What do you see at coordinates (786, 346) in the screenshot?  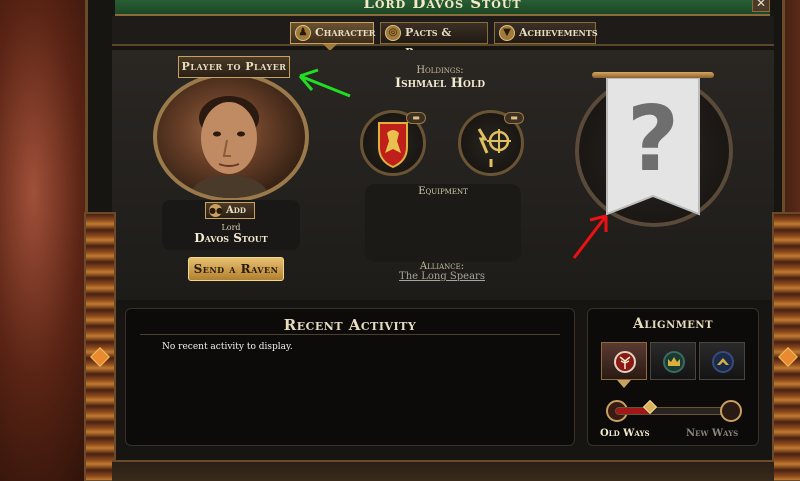 I see `right-ornament` at bounding box center [786, 346].